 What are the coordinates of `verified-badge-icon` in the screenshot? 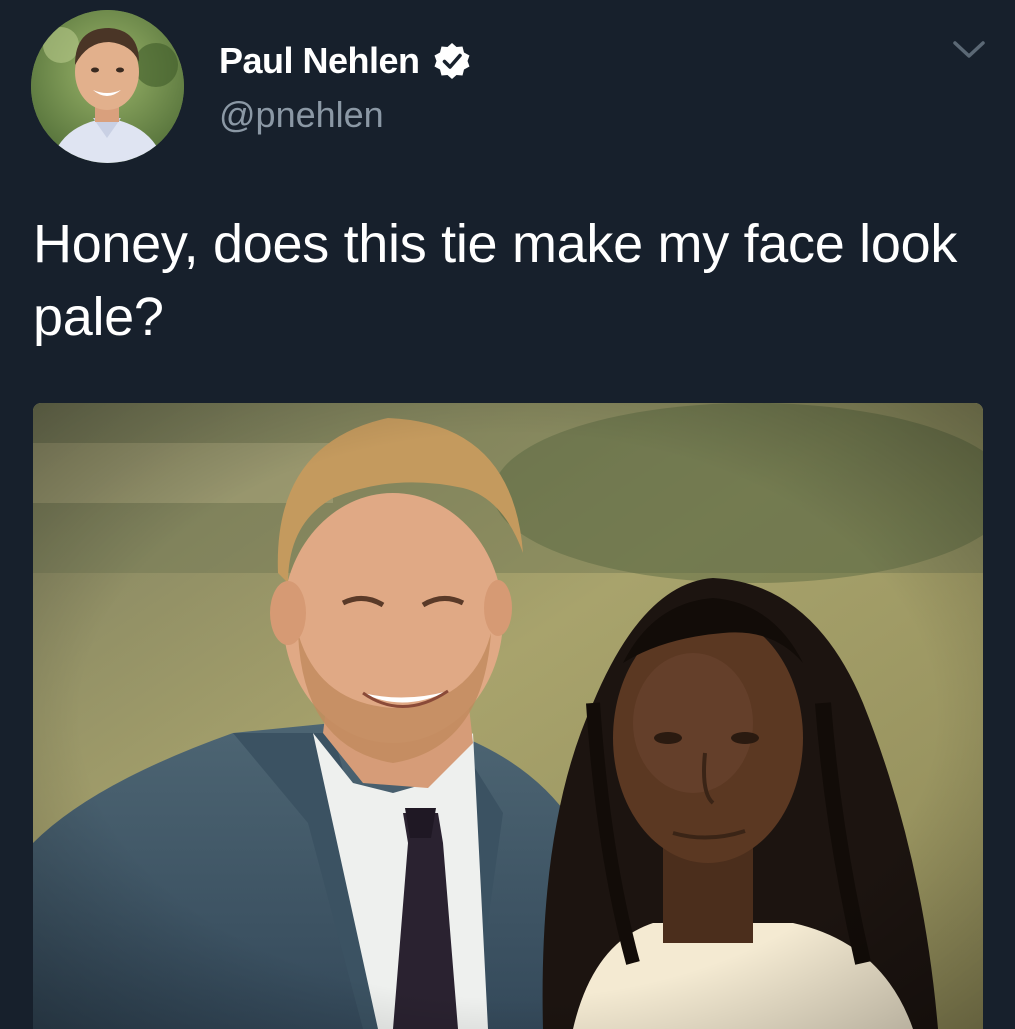 It's located at (452, 61).